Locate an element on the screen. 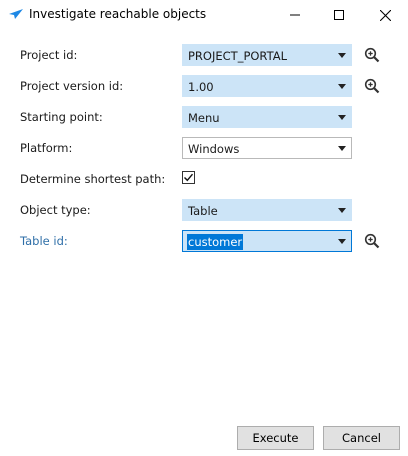  project-version-id-value: 1.00 is located at coordinates (201, 87).